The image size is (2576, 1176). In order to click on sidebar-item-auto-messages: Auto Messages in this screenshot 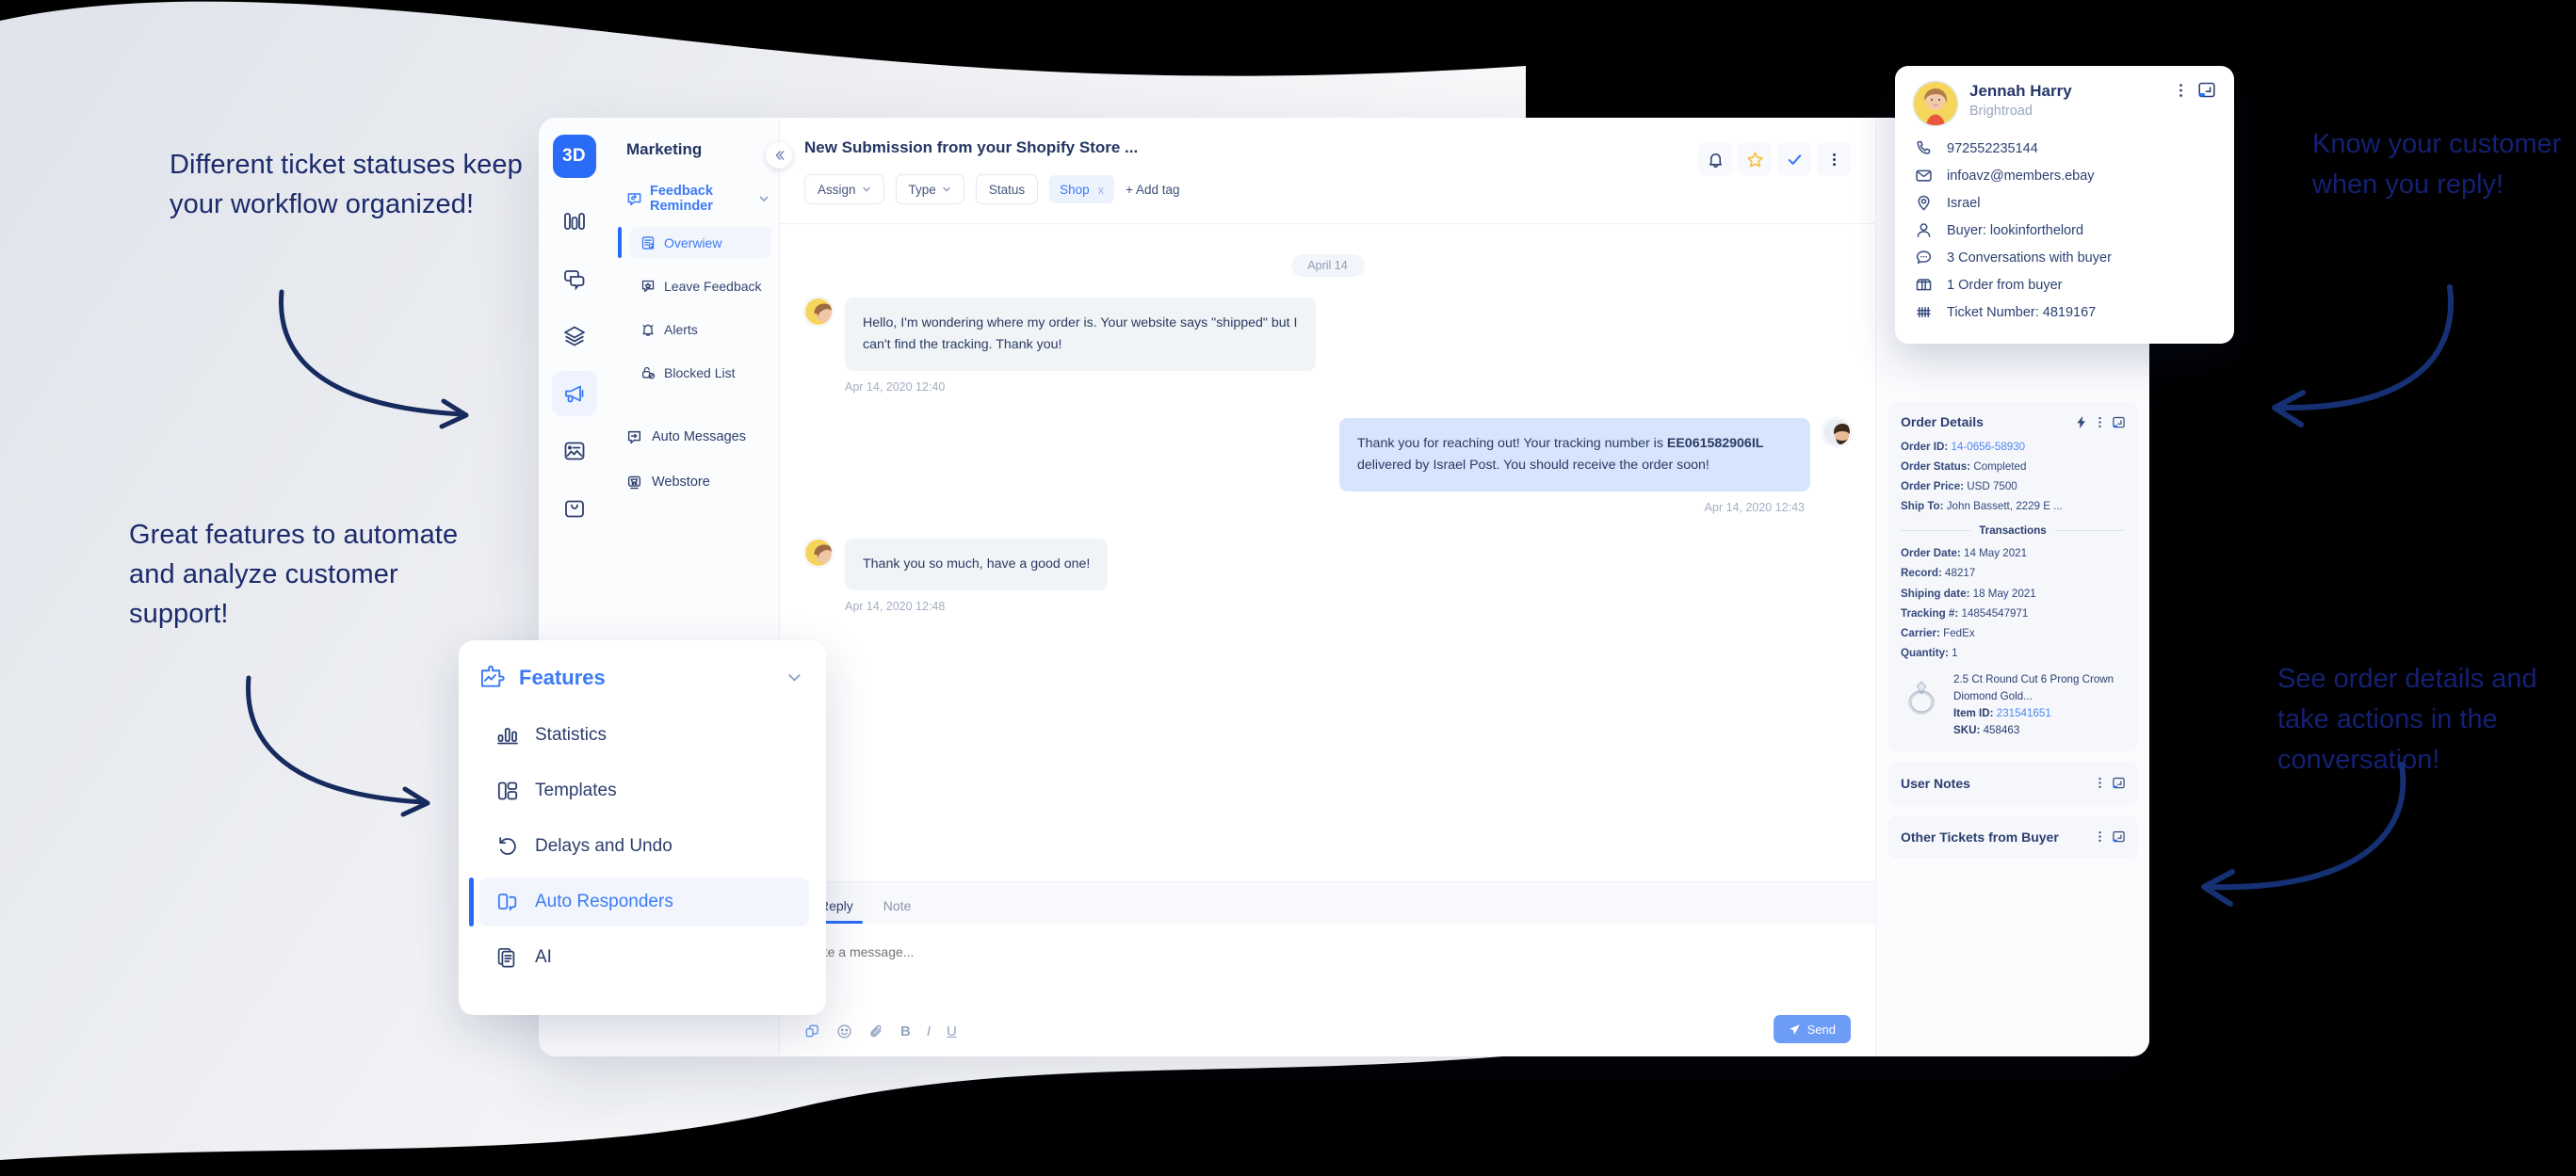, I will do `click(694, 437)`.